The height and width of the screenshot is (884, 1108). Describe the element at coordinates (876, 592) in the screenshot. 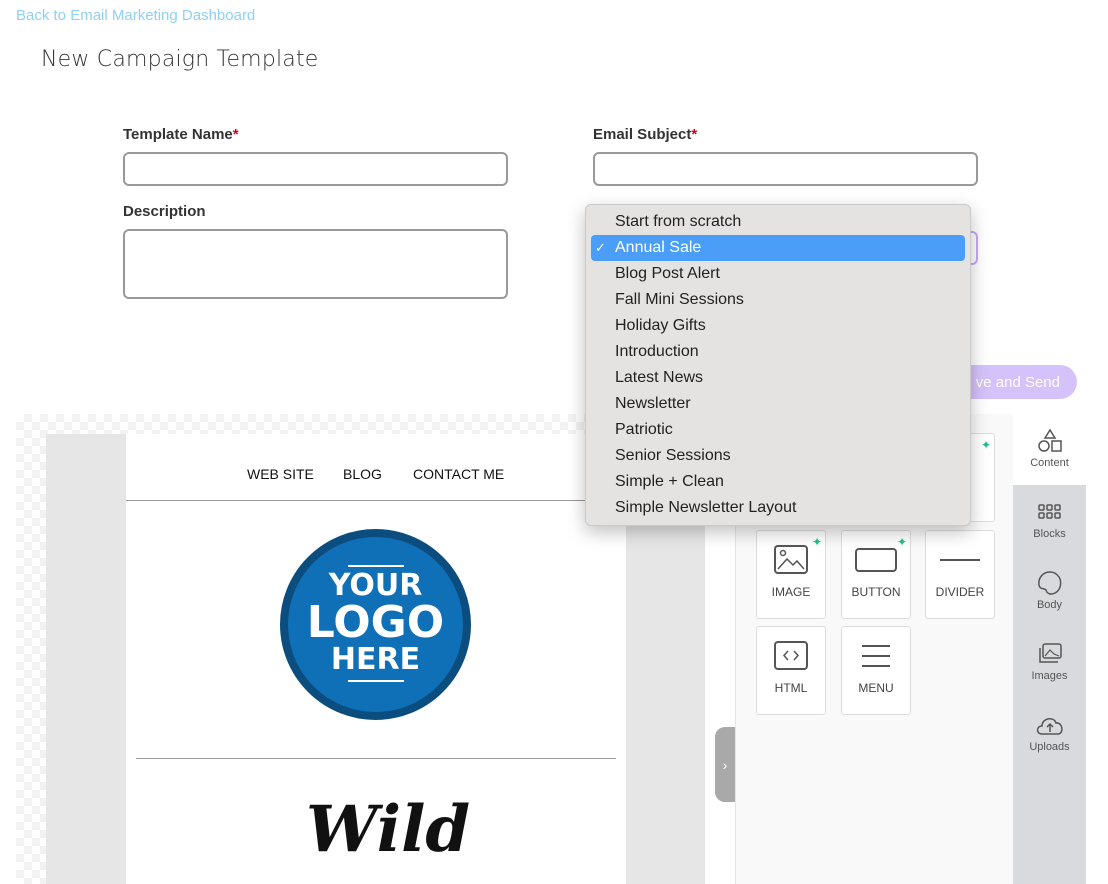

I see `tool-label: BUTTON` at that location.